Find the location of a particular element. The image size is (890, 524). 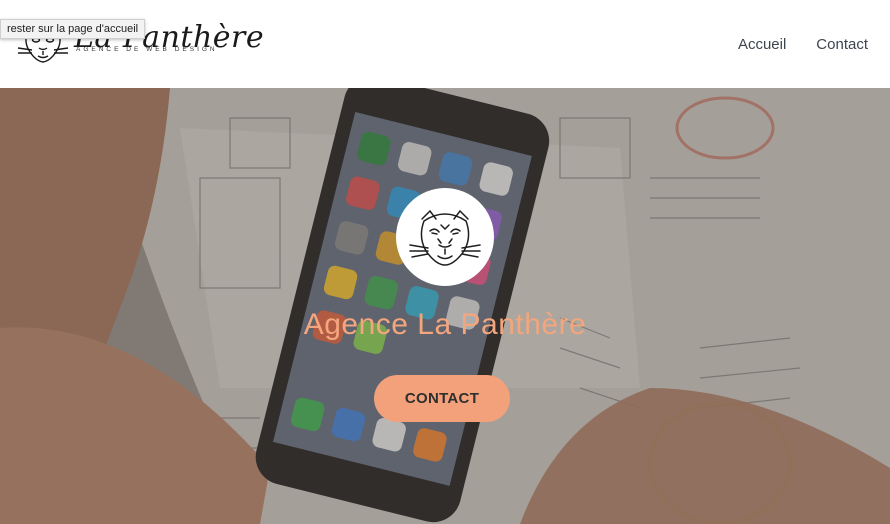

main-nav: Accueil Contact is located at coordinates (803, 44).